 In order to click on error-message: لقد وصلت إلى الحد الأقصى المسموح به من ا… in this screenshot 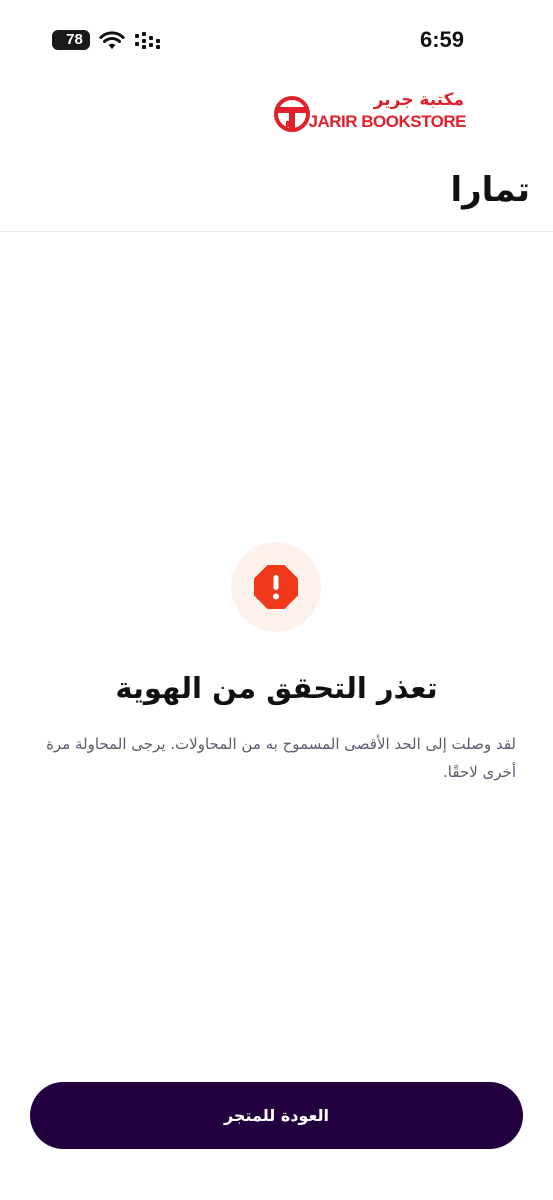, I will do `click(281, 758)`.